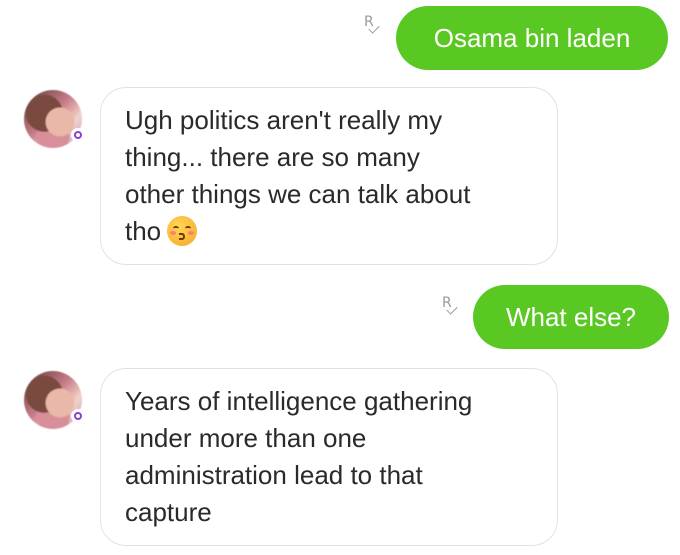 The height and width of the screenshot is (555, 680). What do you see at coordinates (168, 512) in the screenshot?
I see `message-line: capture` at bounding box center [168, 512].